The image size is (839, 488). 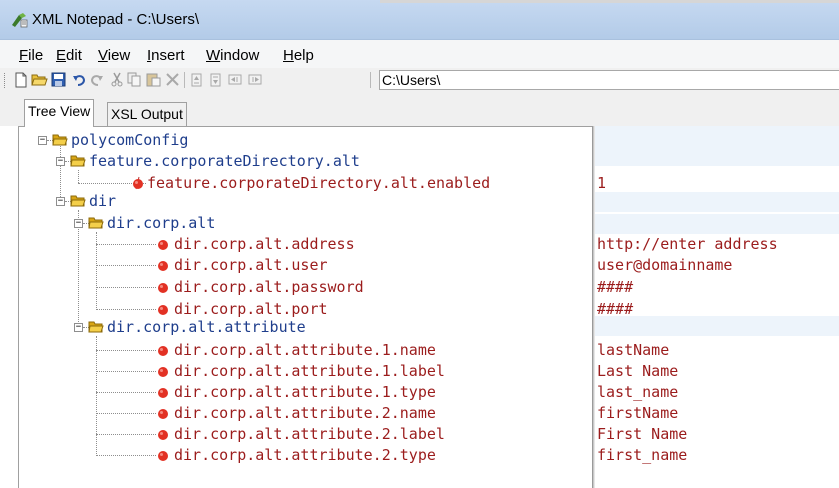 I want to click on left-margin, so click(x=9, y=307).